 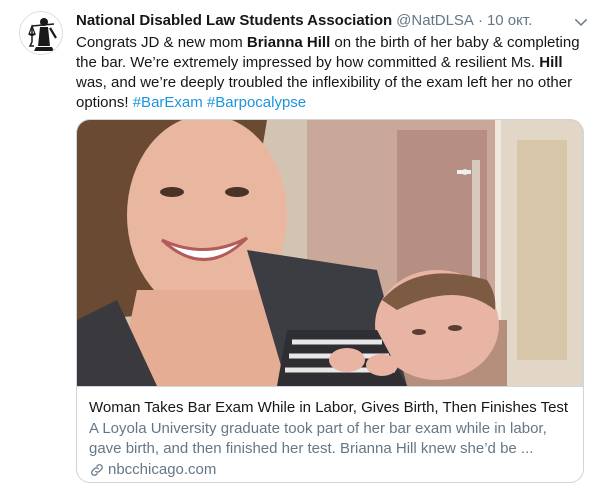 I want to click on scales-of-justice-logo, so click(x=41, y=33).